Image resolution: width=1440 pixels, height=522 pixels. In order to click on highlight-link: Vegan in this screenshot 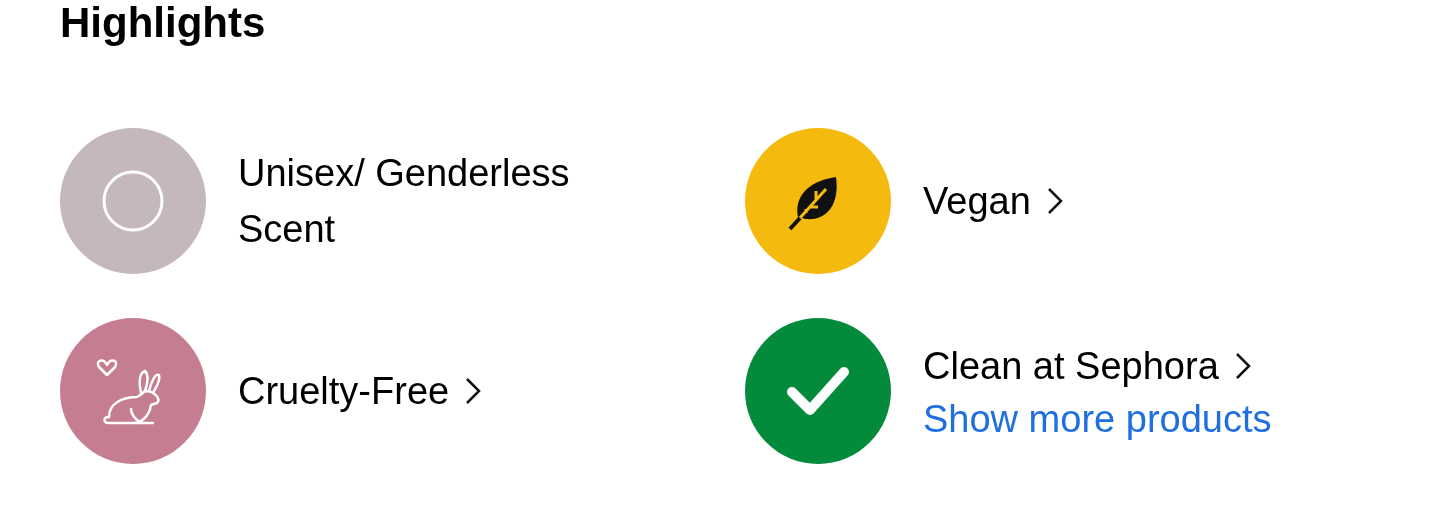, I will do `click(993, 201)`.